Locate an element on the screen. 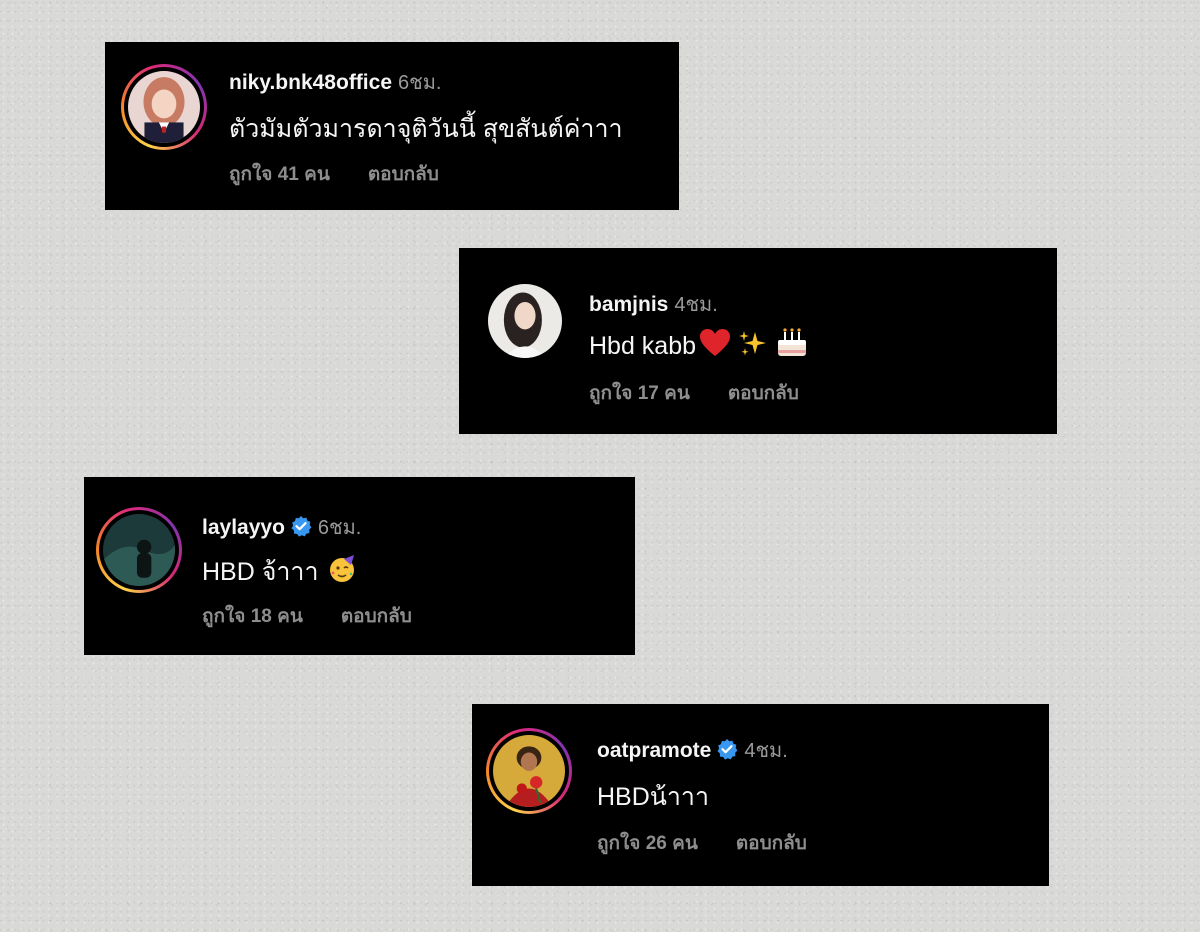 The width and height of the screenshot is (1200, 932). comment-text: Hbd kabb is located at coordinates (643, 346).